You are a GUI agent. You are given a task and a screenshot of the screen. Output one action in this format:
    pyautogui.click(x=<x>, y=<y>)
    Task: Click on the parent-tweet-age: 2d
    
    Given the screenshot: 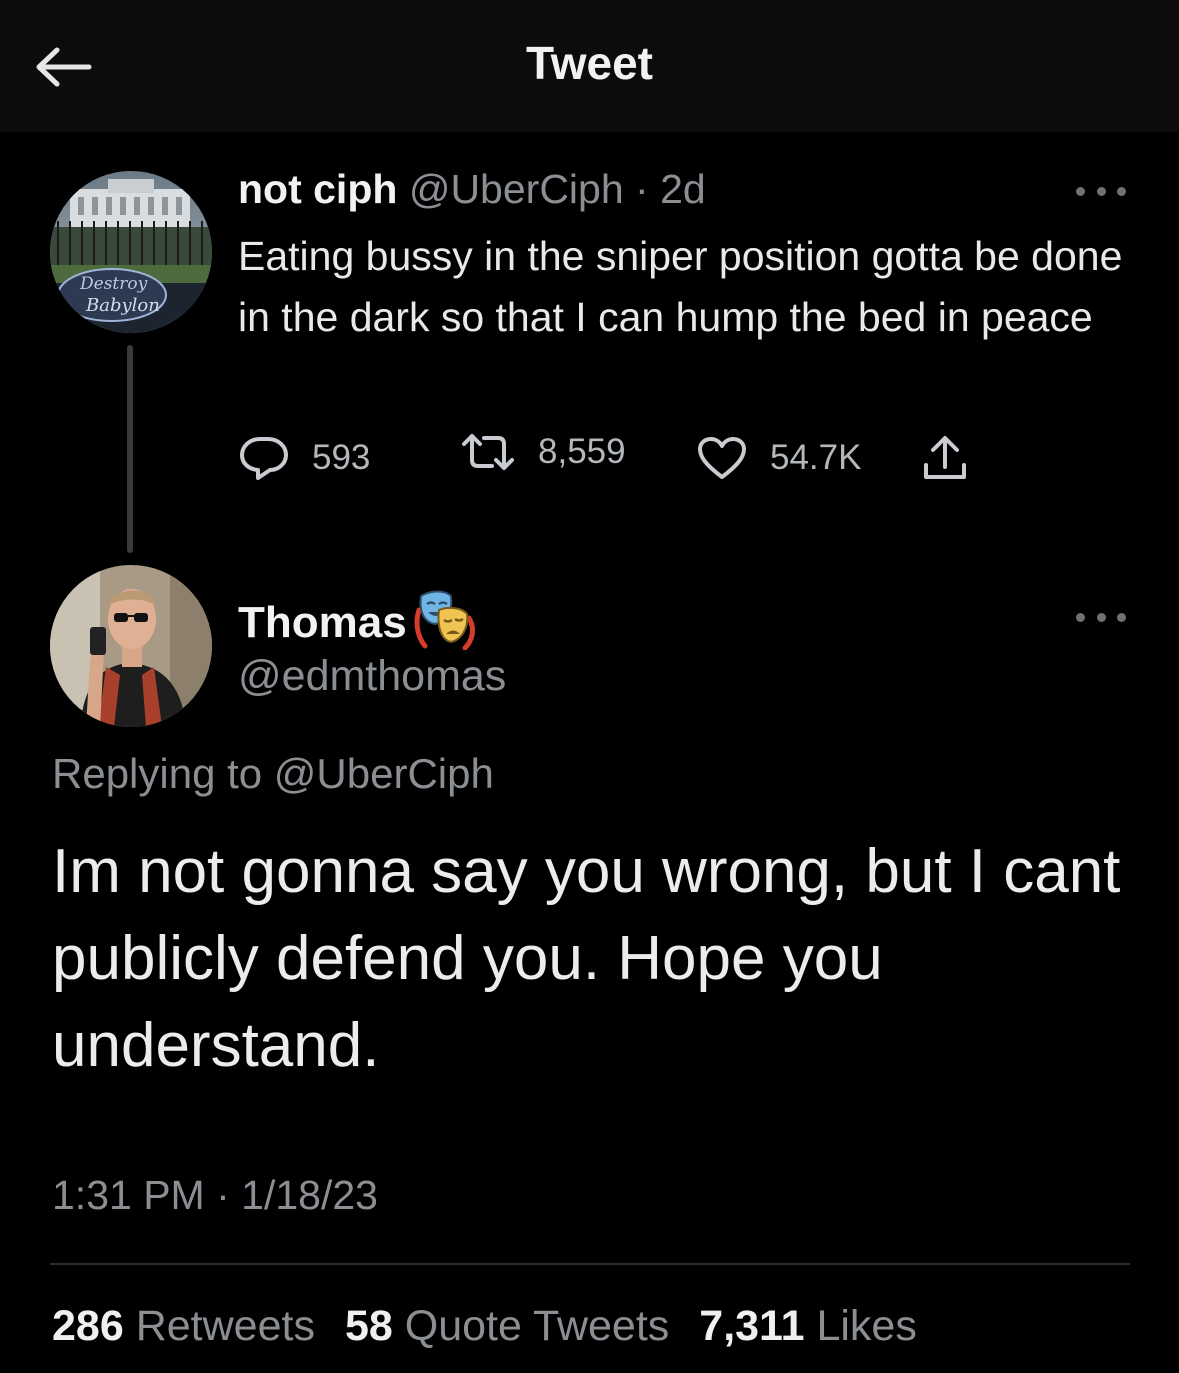 What is the action you would take?
    pyautogui.click(x=683, y=189)
    